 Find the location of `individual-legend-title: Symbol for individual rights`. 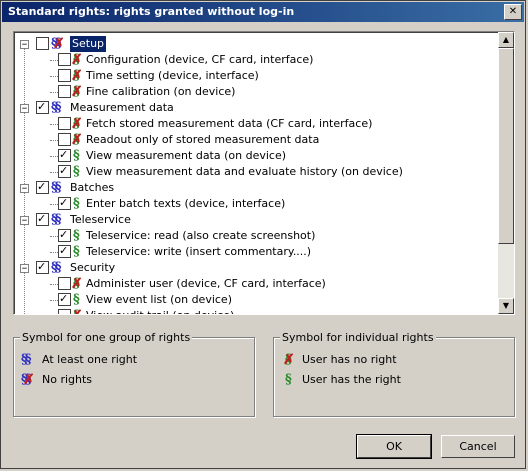

individual-legend-title: Symbol for individual rights is located at coordinates (358, 337).